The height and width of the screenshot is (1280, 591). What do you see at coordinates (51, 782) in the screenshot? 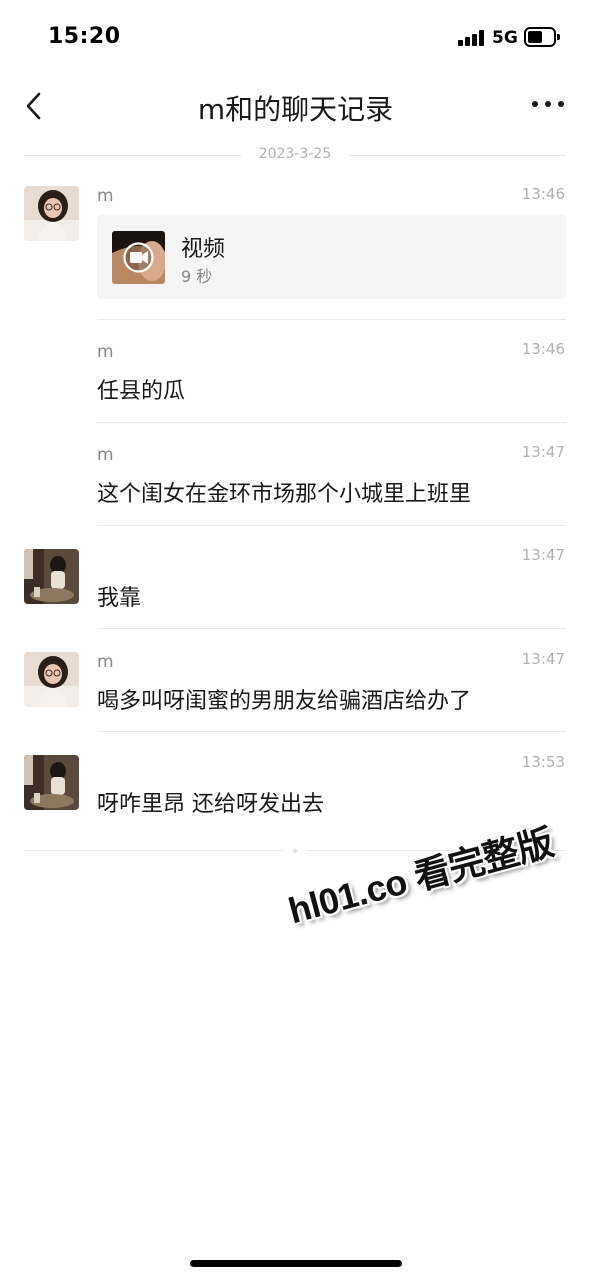
I see `seated-person-avatar` at bounding box center [51, 782].